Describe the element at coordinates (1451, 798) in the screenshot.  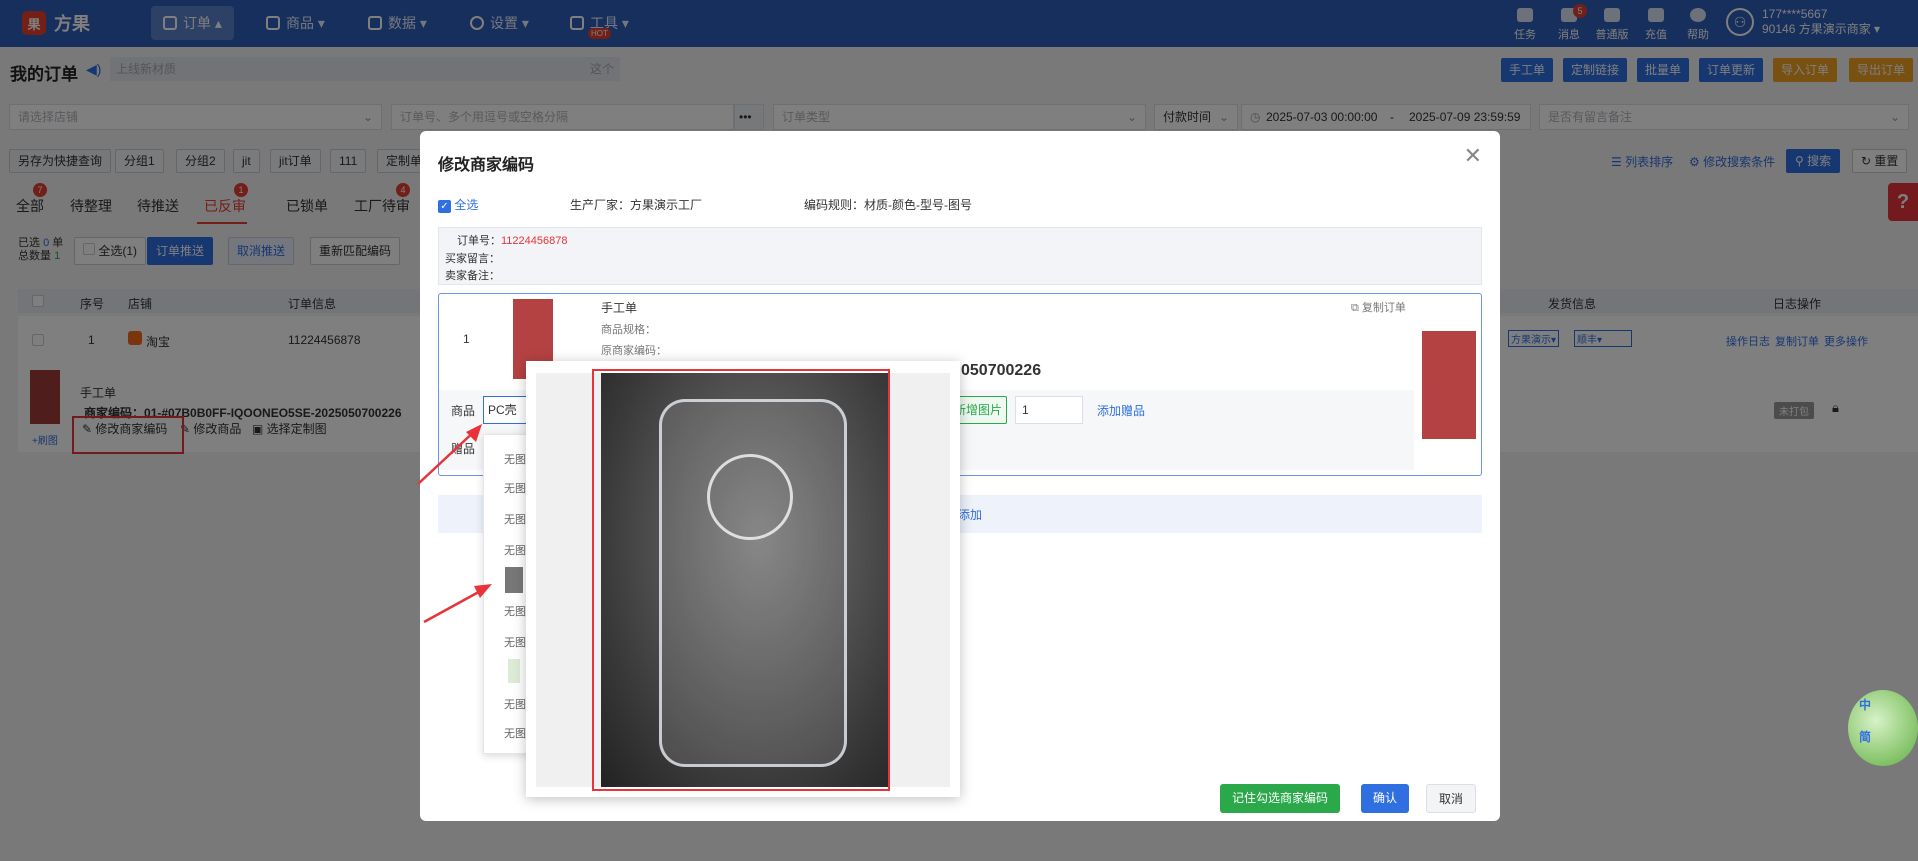
I see `cancel-button: 取消` at that location.